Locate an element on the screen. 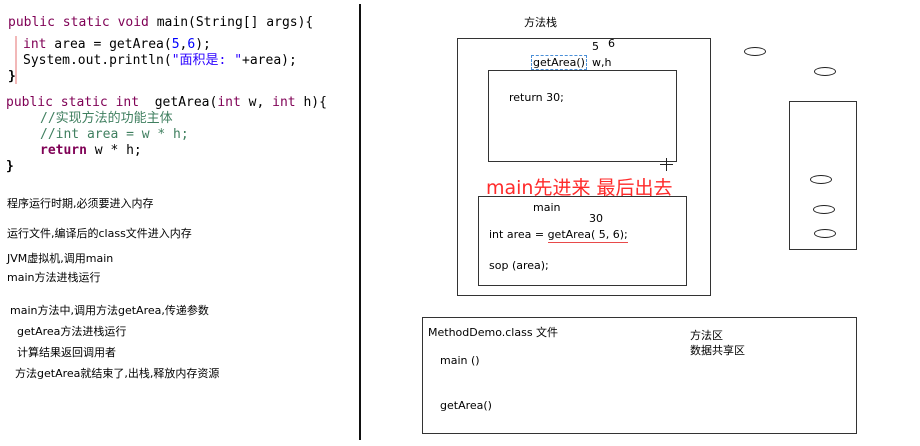 This screenshot has width=920, height=446. code-method-name: getArea is located at coordinates (182, 102).